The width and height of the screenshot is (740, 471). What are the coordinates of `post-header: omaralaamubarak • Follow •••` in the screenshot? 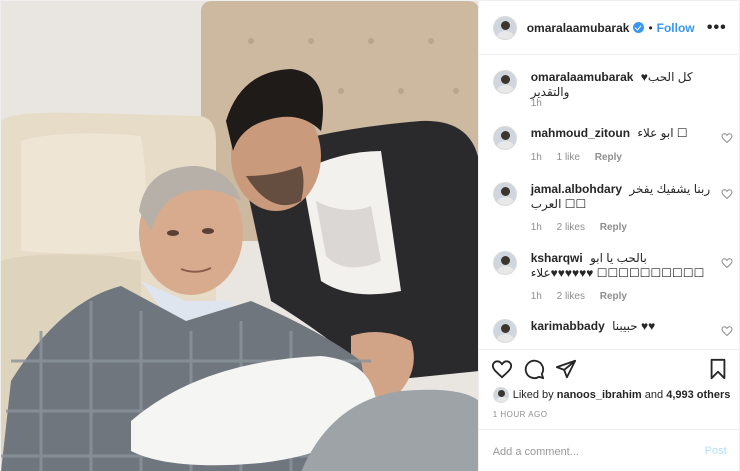 It's located at (609, 28).